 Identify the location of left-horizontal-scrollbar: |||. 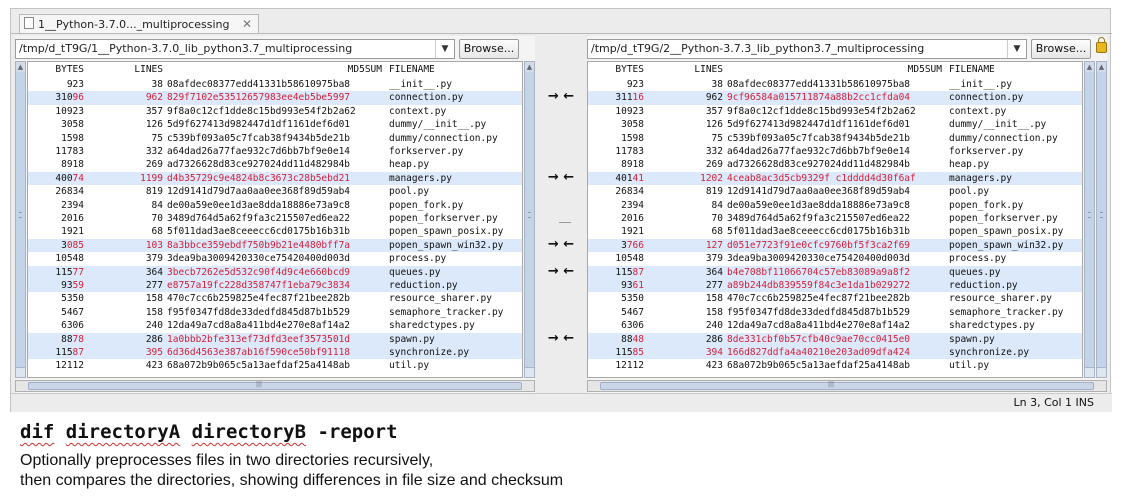
(275, 386).